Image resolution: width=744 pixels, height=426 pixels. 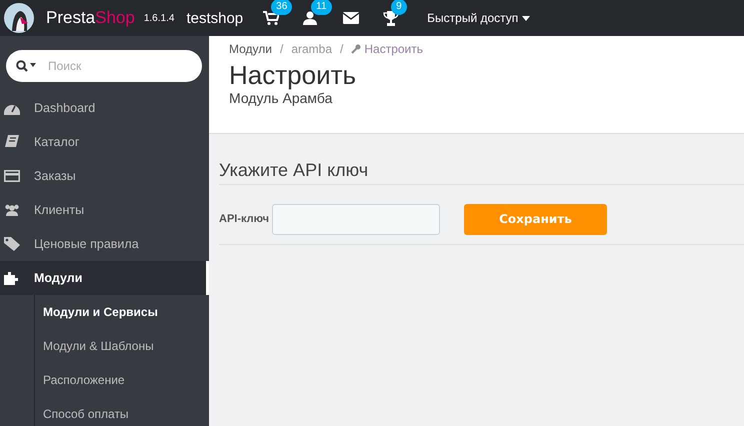 I want to click on api-key-field, so click(x=356, y=219).